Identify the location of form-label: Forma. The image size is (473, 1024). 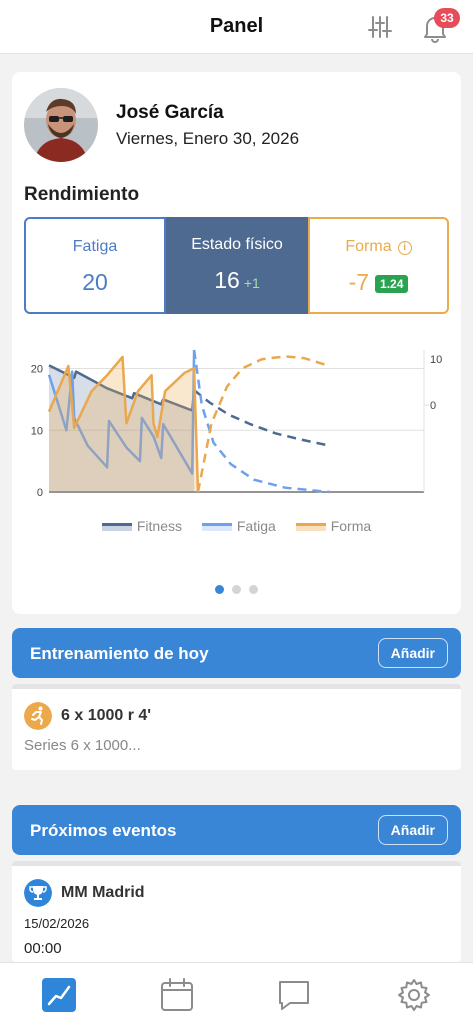
(368, 246).